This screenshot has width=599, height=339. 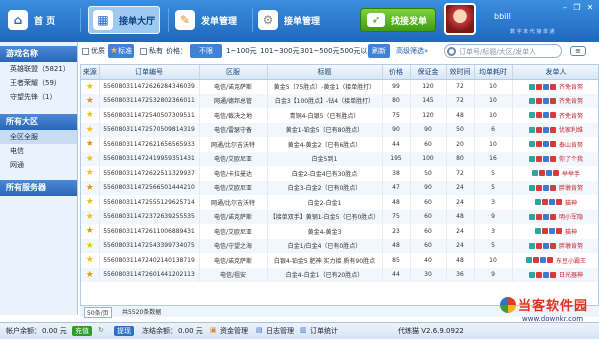 I want to click on column-header: 来源, so click(x=90, y=72).